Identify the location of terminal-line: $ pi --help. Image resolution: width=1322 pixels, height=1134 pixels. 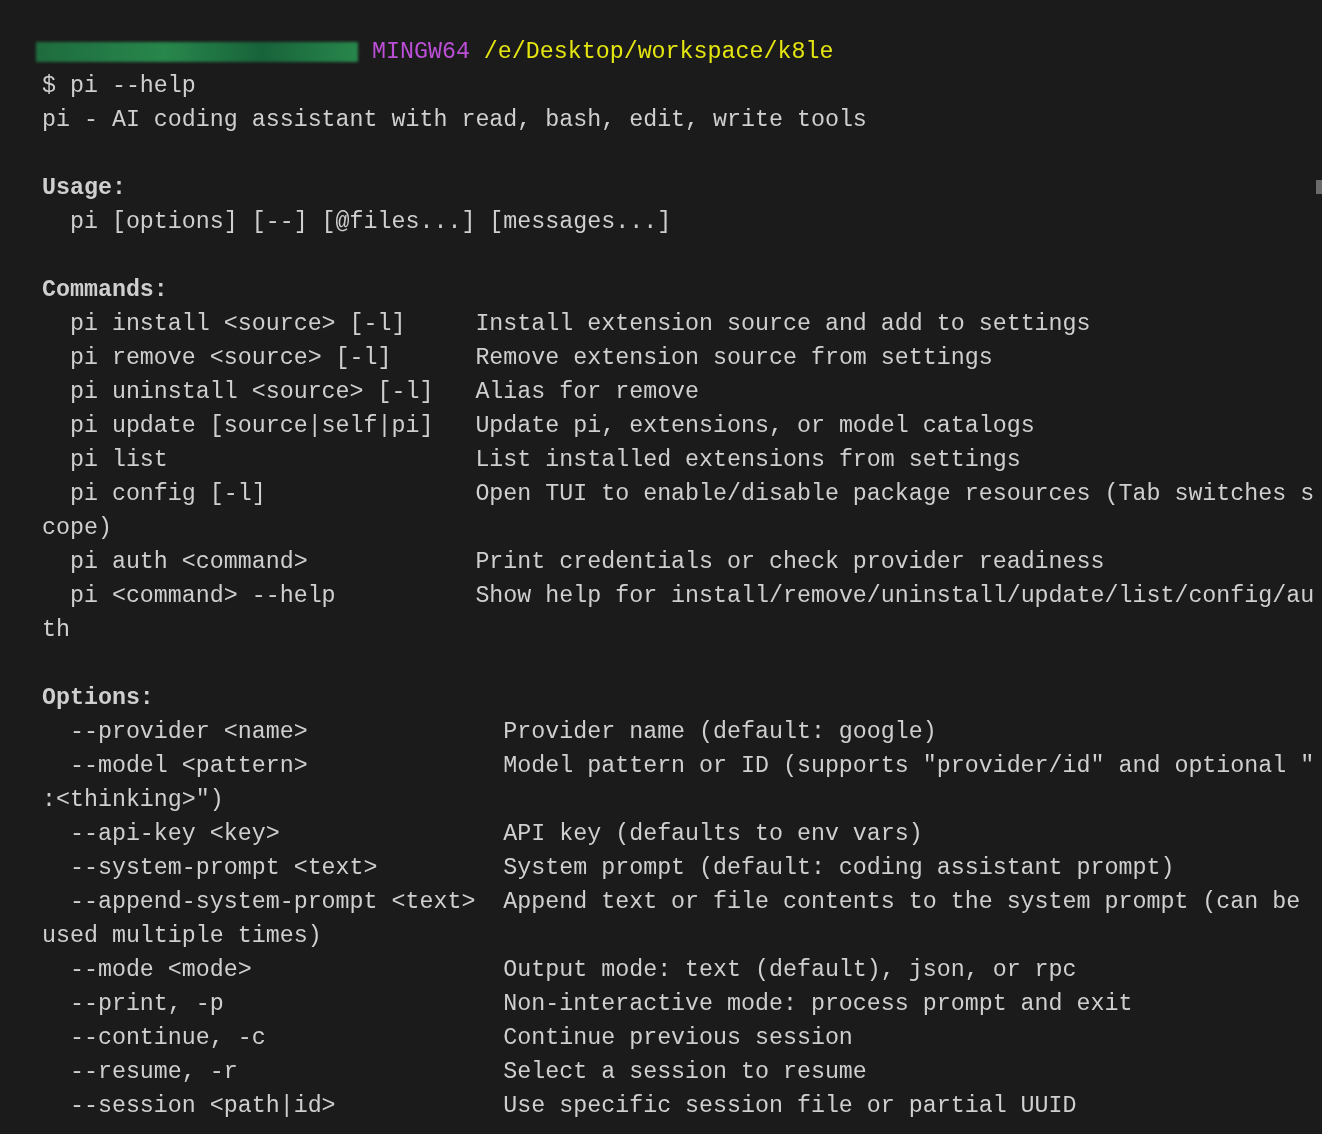
(119, 86).